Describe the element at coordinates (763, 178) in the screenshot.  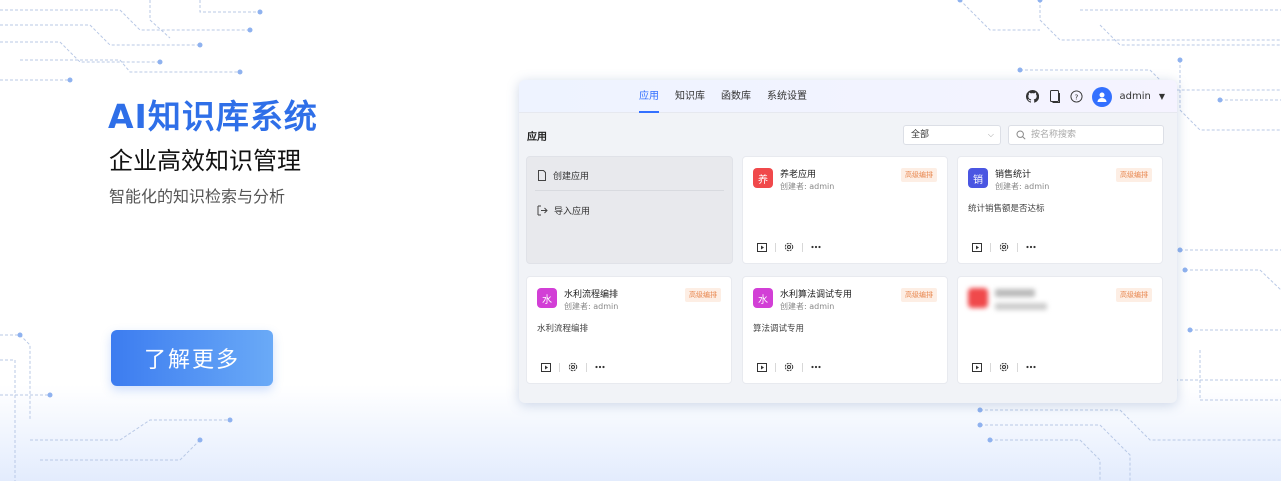
I see `app-avatar: 养` at that location.